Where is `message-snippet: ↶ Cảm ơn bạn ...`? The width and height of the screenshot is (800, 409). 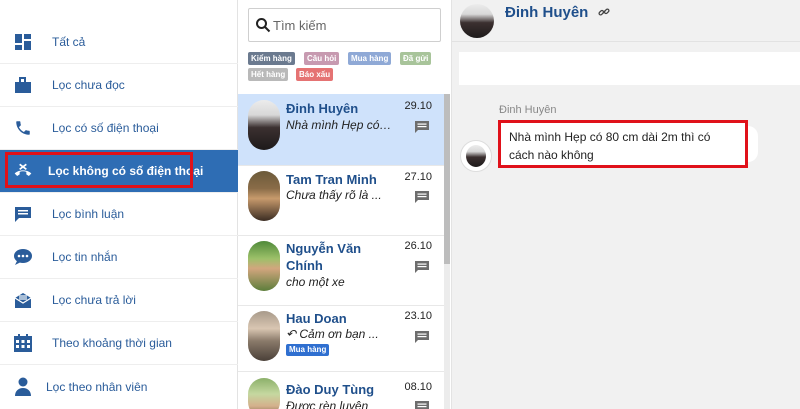 message-snippet: ↶ Cảm ơn bạn ... is located at coordinates (332, 334).